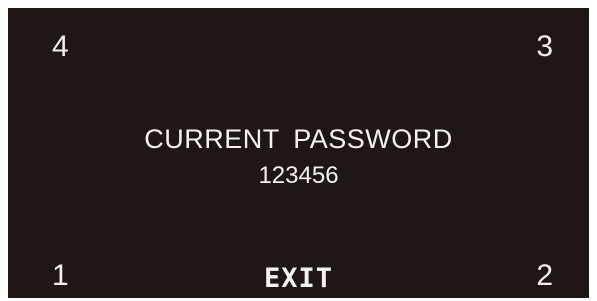 This screenshot has width=597, height=301. Describe the element at coordinates (298, 139) in the screenshot. I see `current-password-title: CURRENT PASSWORD` at that location.